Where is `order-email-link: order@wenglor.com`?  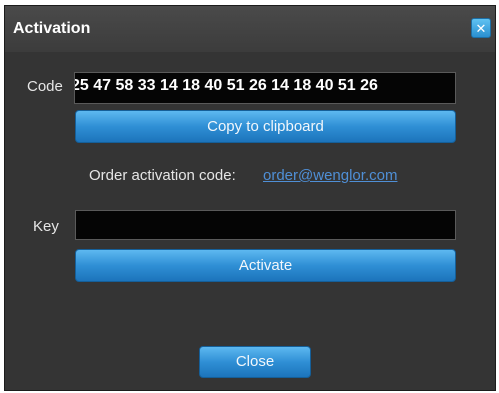
order-email-link: order@wenglor.com is located at coordinates (330, 175).